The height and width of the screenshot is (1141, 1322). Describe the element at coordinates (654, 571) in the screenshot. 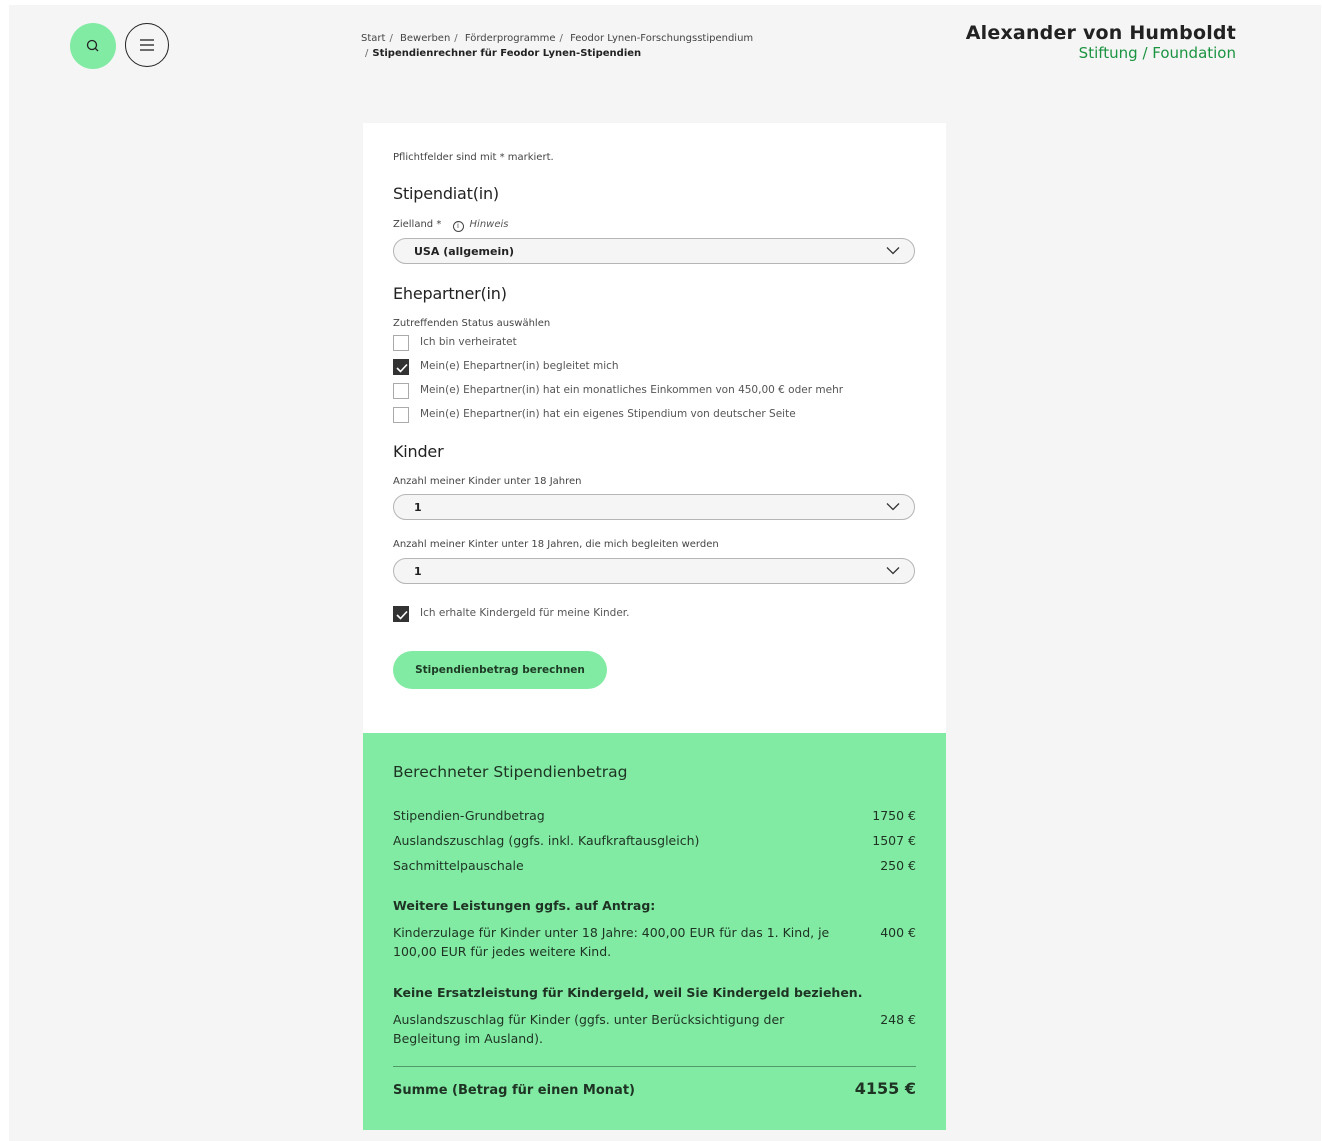

I see `children-accompany-select: 1` at that location.